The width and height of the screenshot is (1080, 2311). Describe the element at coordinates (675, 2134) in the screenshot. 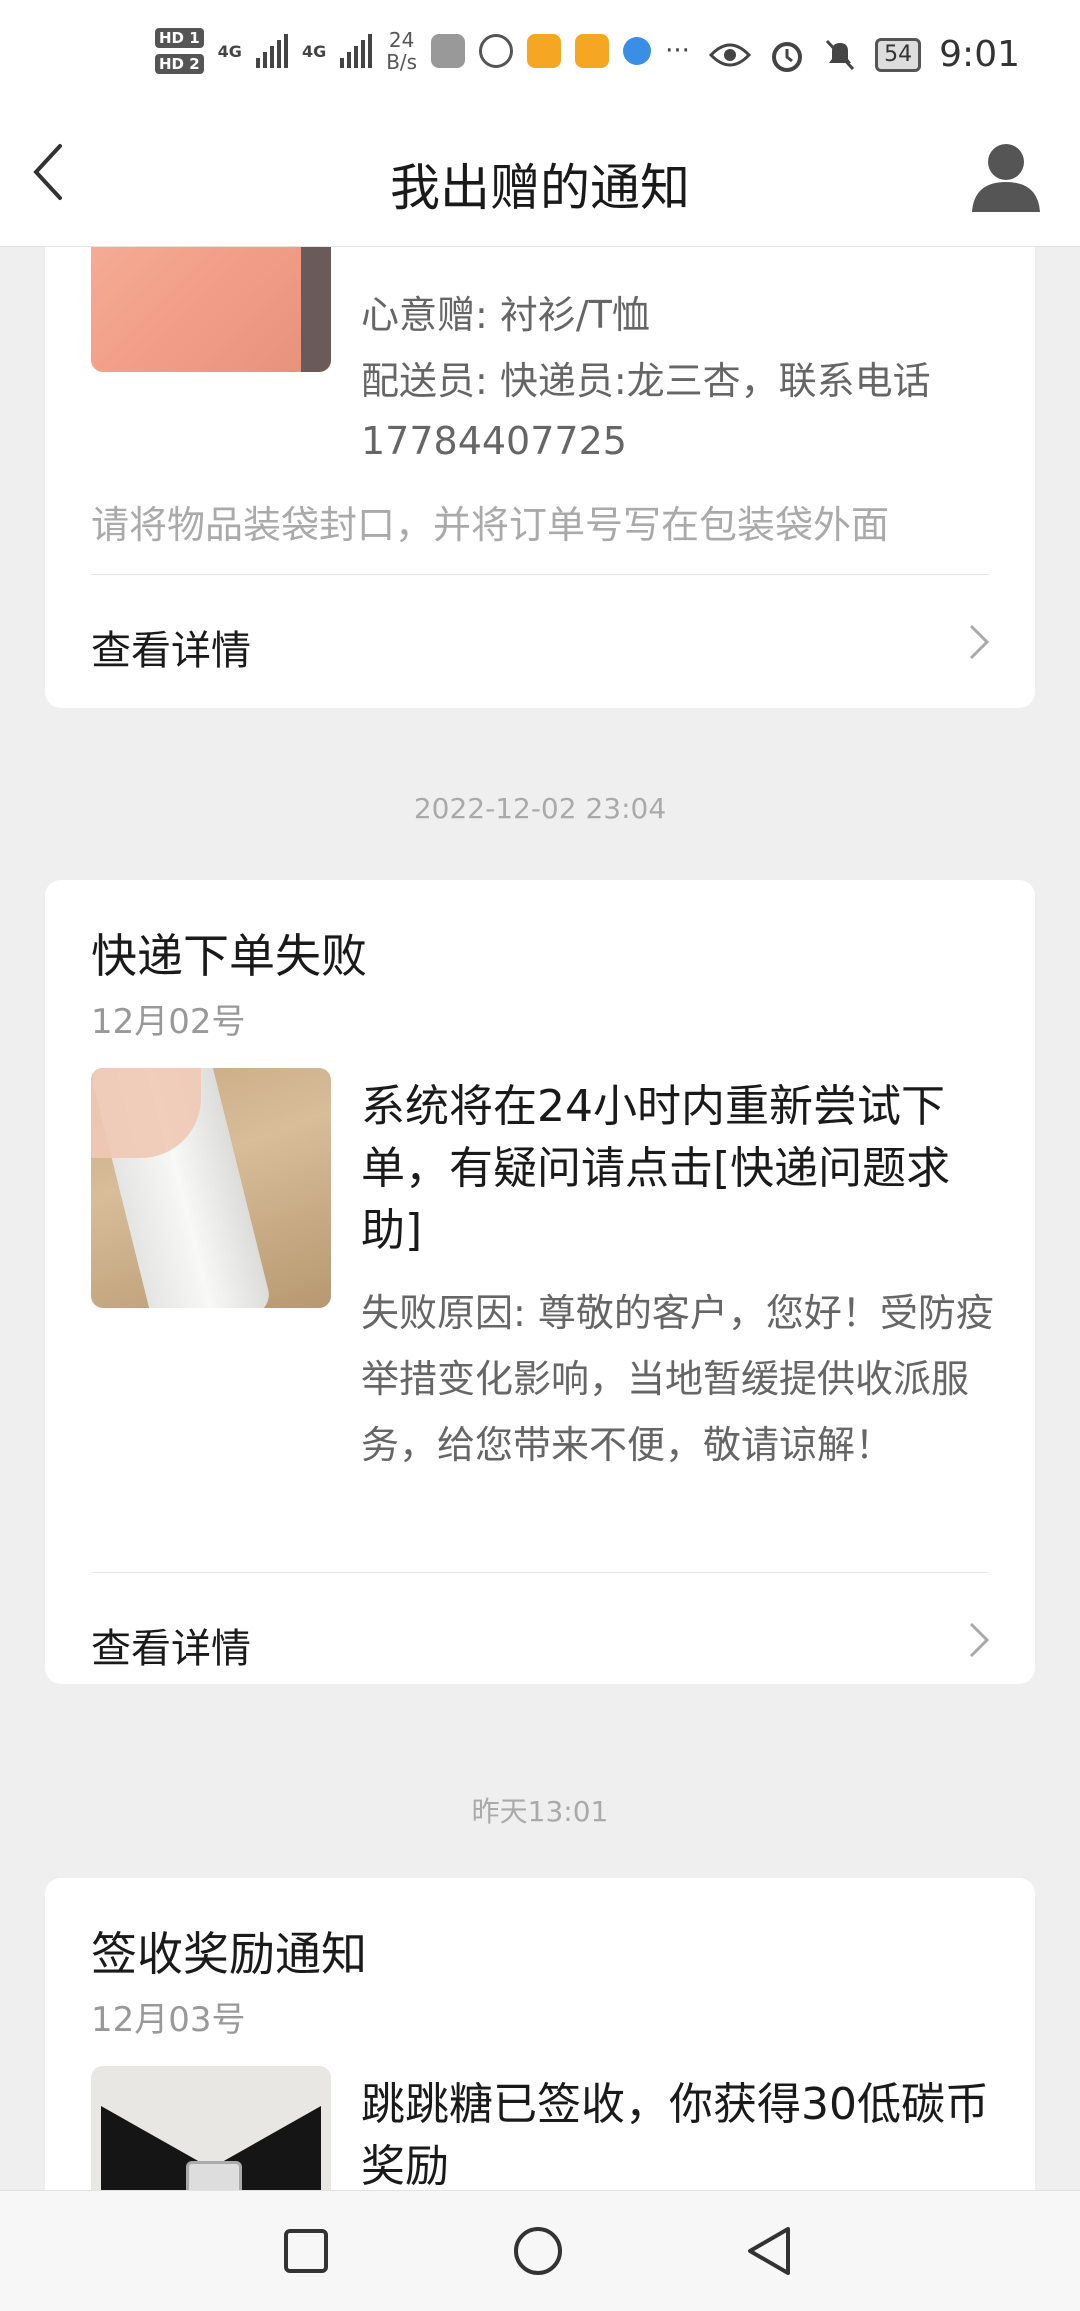

I see `notification-message: 跳跳糖已签收，你获得30低碳币奖励` at that location.